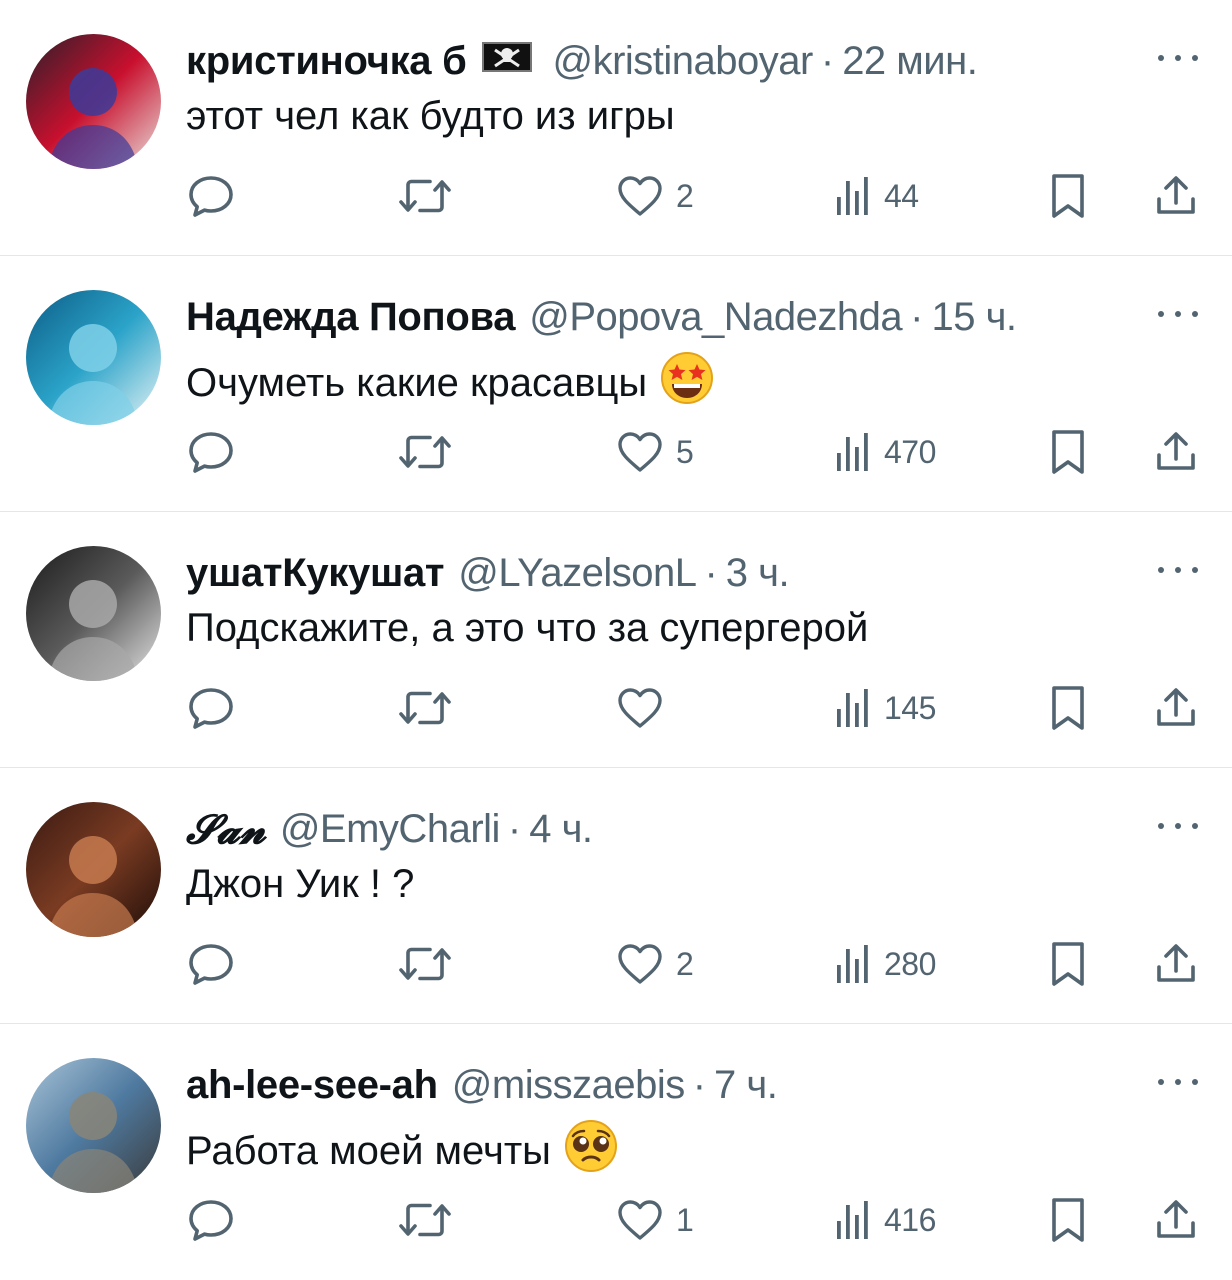  What do you see at coordinates (876, 196) in the screenshot?
I see `views-button: 44` at bounding box center [876, 196].